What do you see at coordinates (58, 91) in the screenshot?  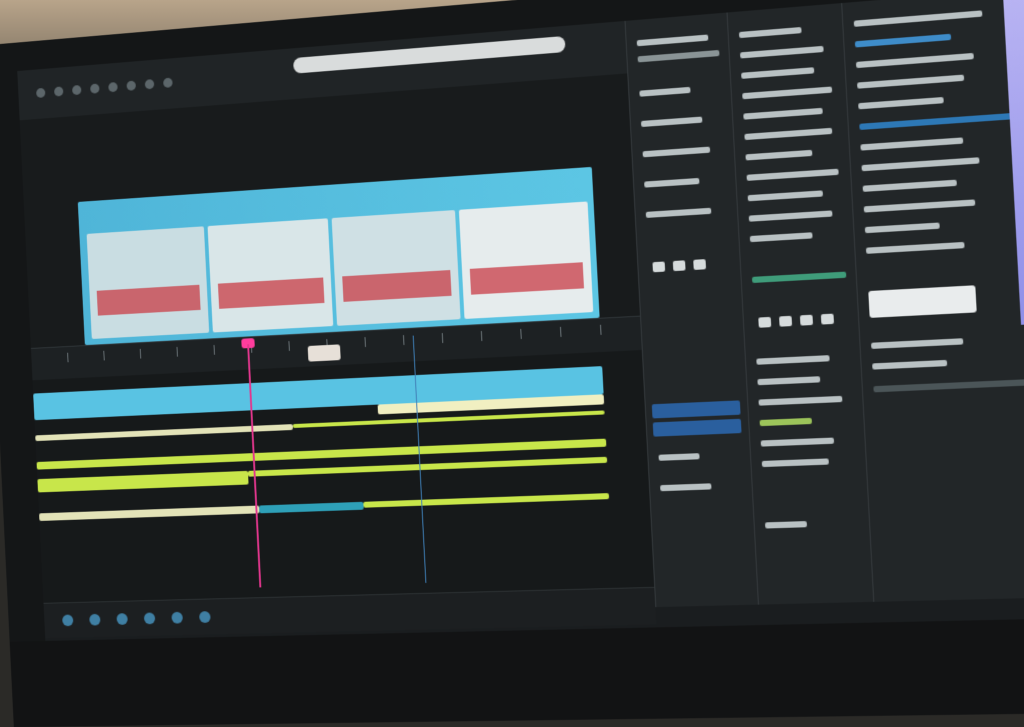 I see `track-select-icon` at bounding box center [58, 91].